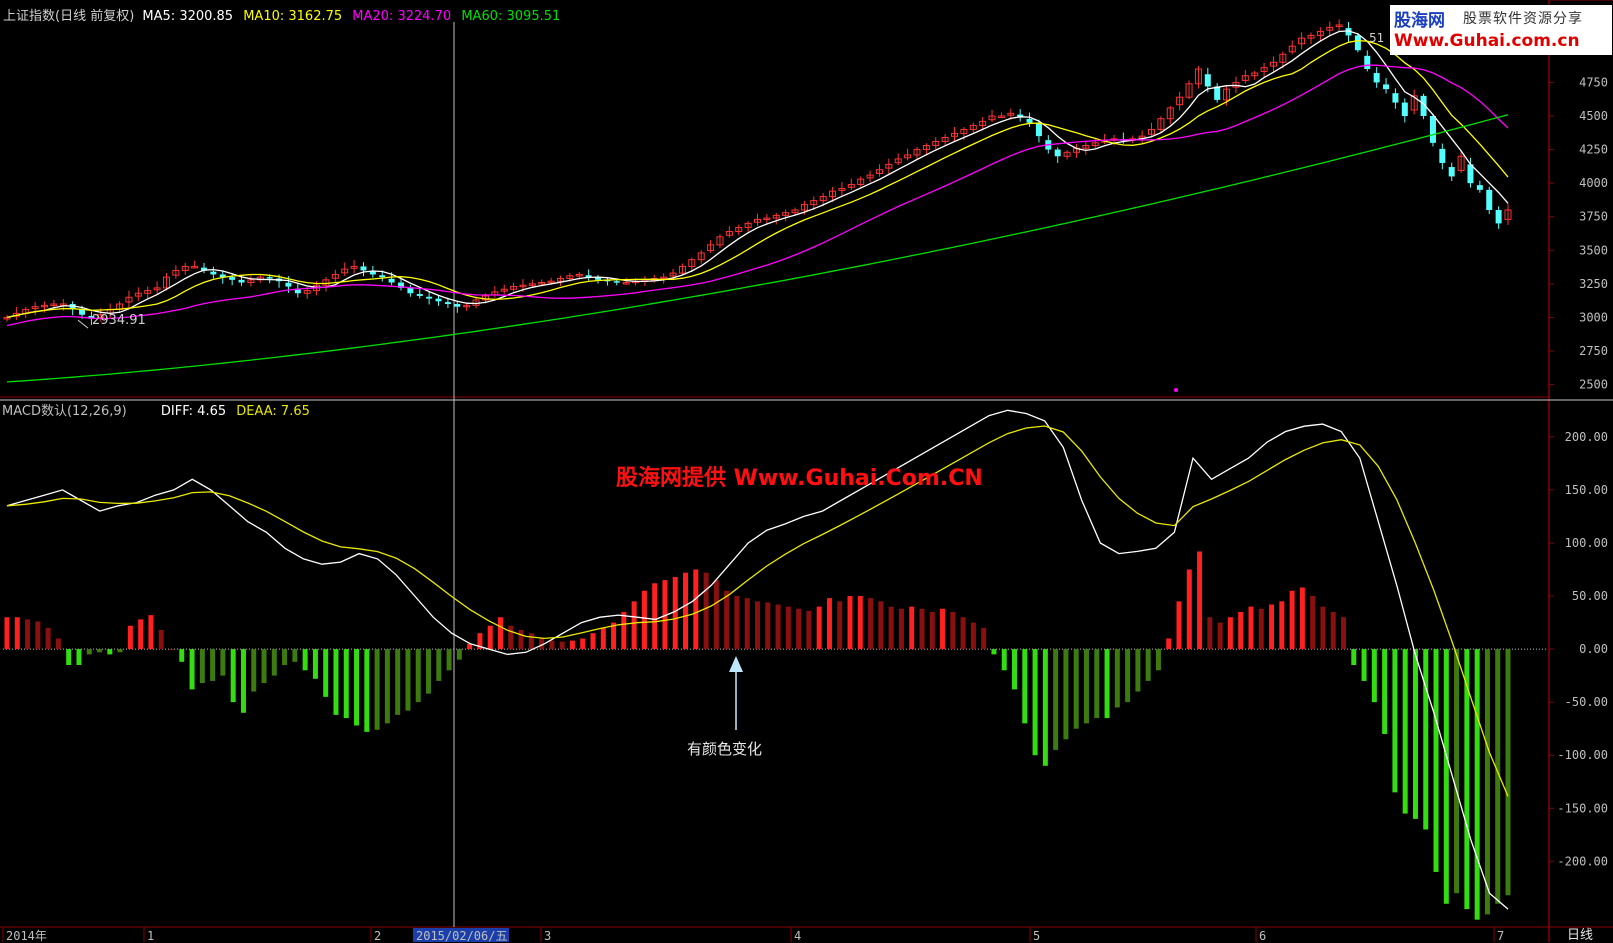  I want to click on macd-tick-label: 100.00, so click(1586, 543).